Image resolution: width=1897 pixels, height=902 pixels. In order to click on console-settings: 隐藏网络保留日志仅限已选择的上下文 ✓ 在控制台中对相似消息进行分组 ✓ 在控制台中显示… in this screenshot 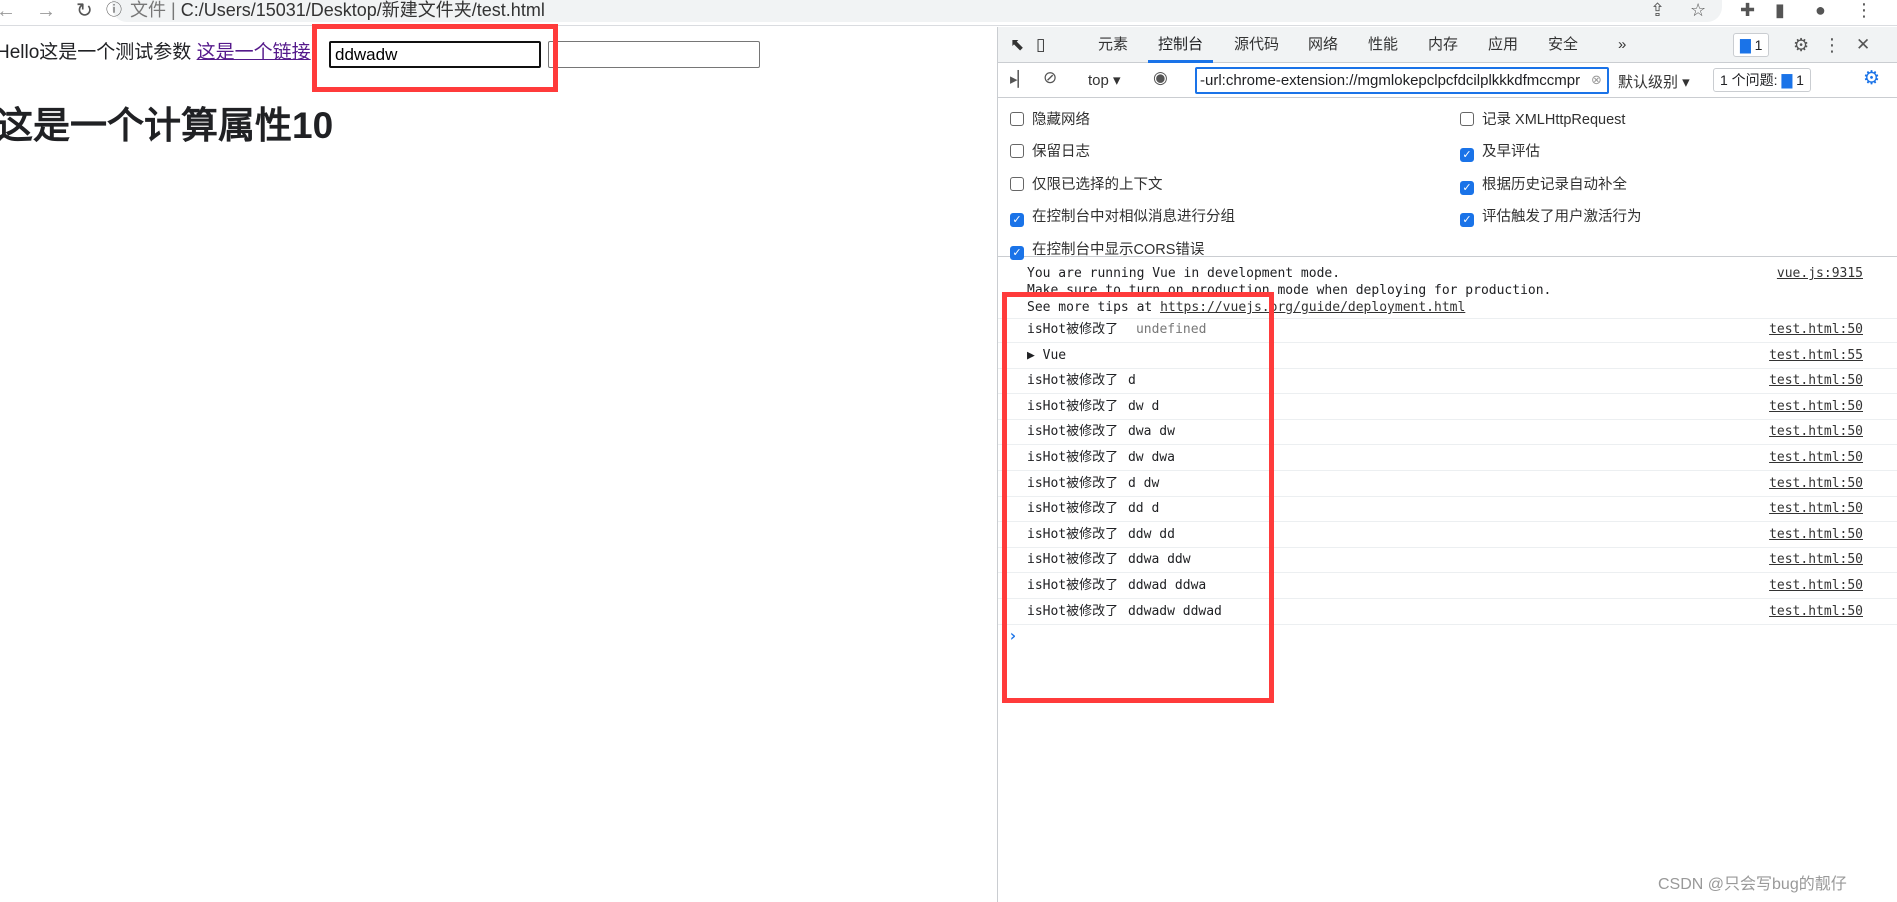, I will do `click(1447, 179)`.